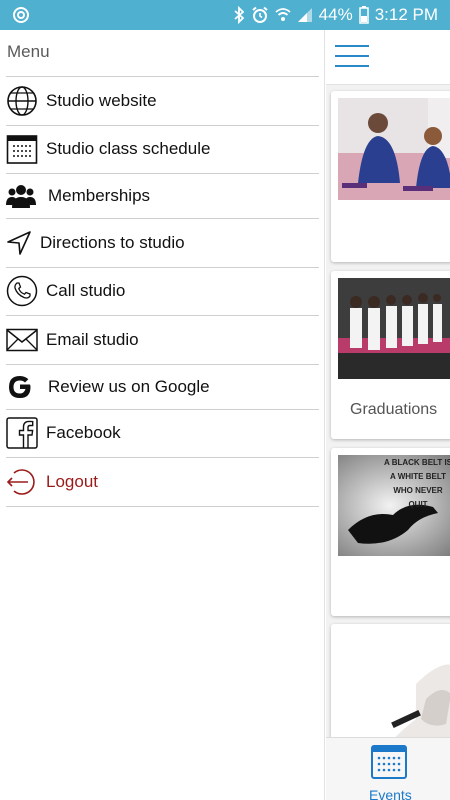  I want to click on menu-item-review-google: Review us on Google, so click(162, 387).